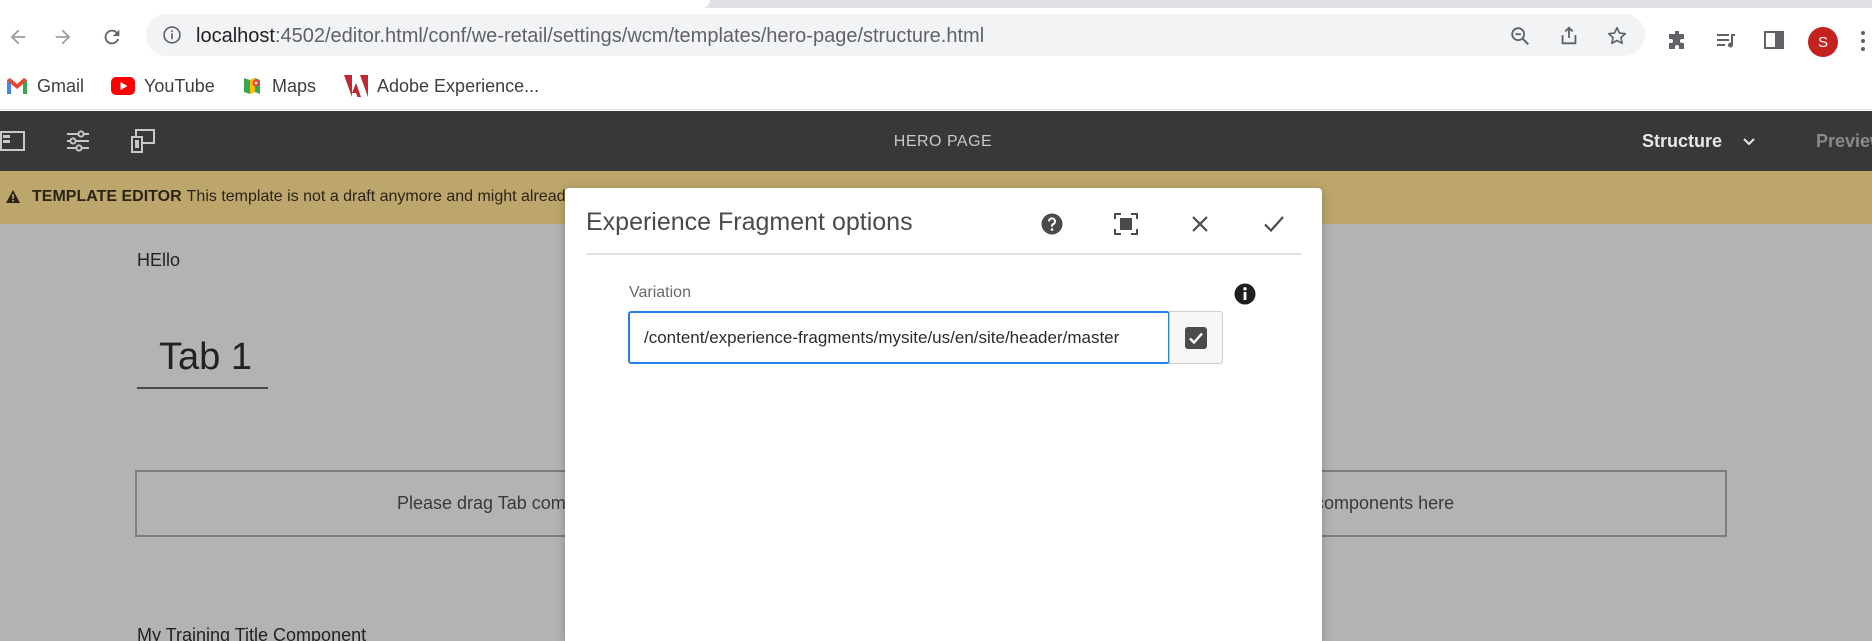 Image resolution: width=1872 pixels, height=641 pixels. I want to click on forward-button, so click(63, 37).